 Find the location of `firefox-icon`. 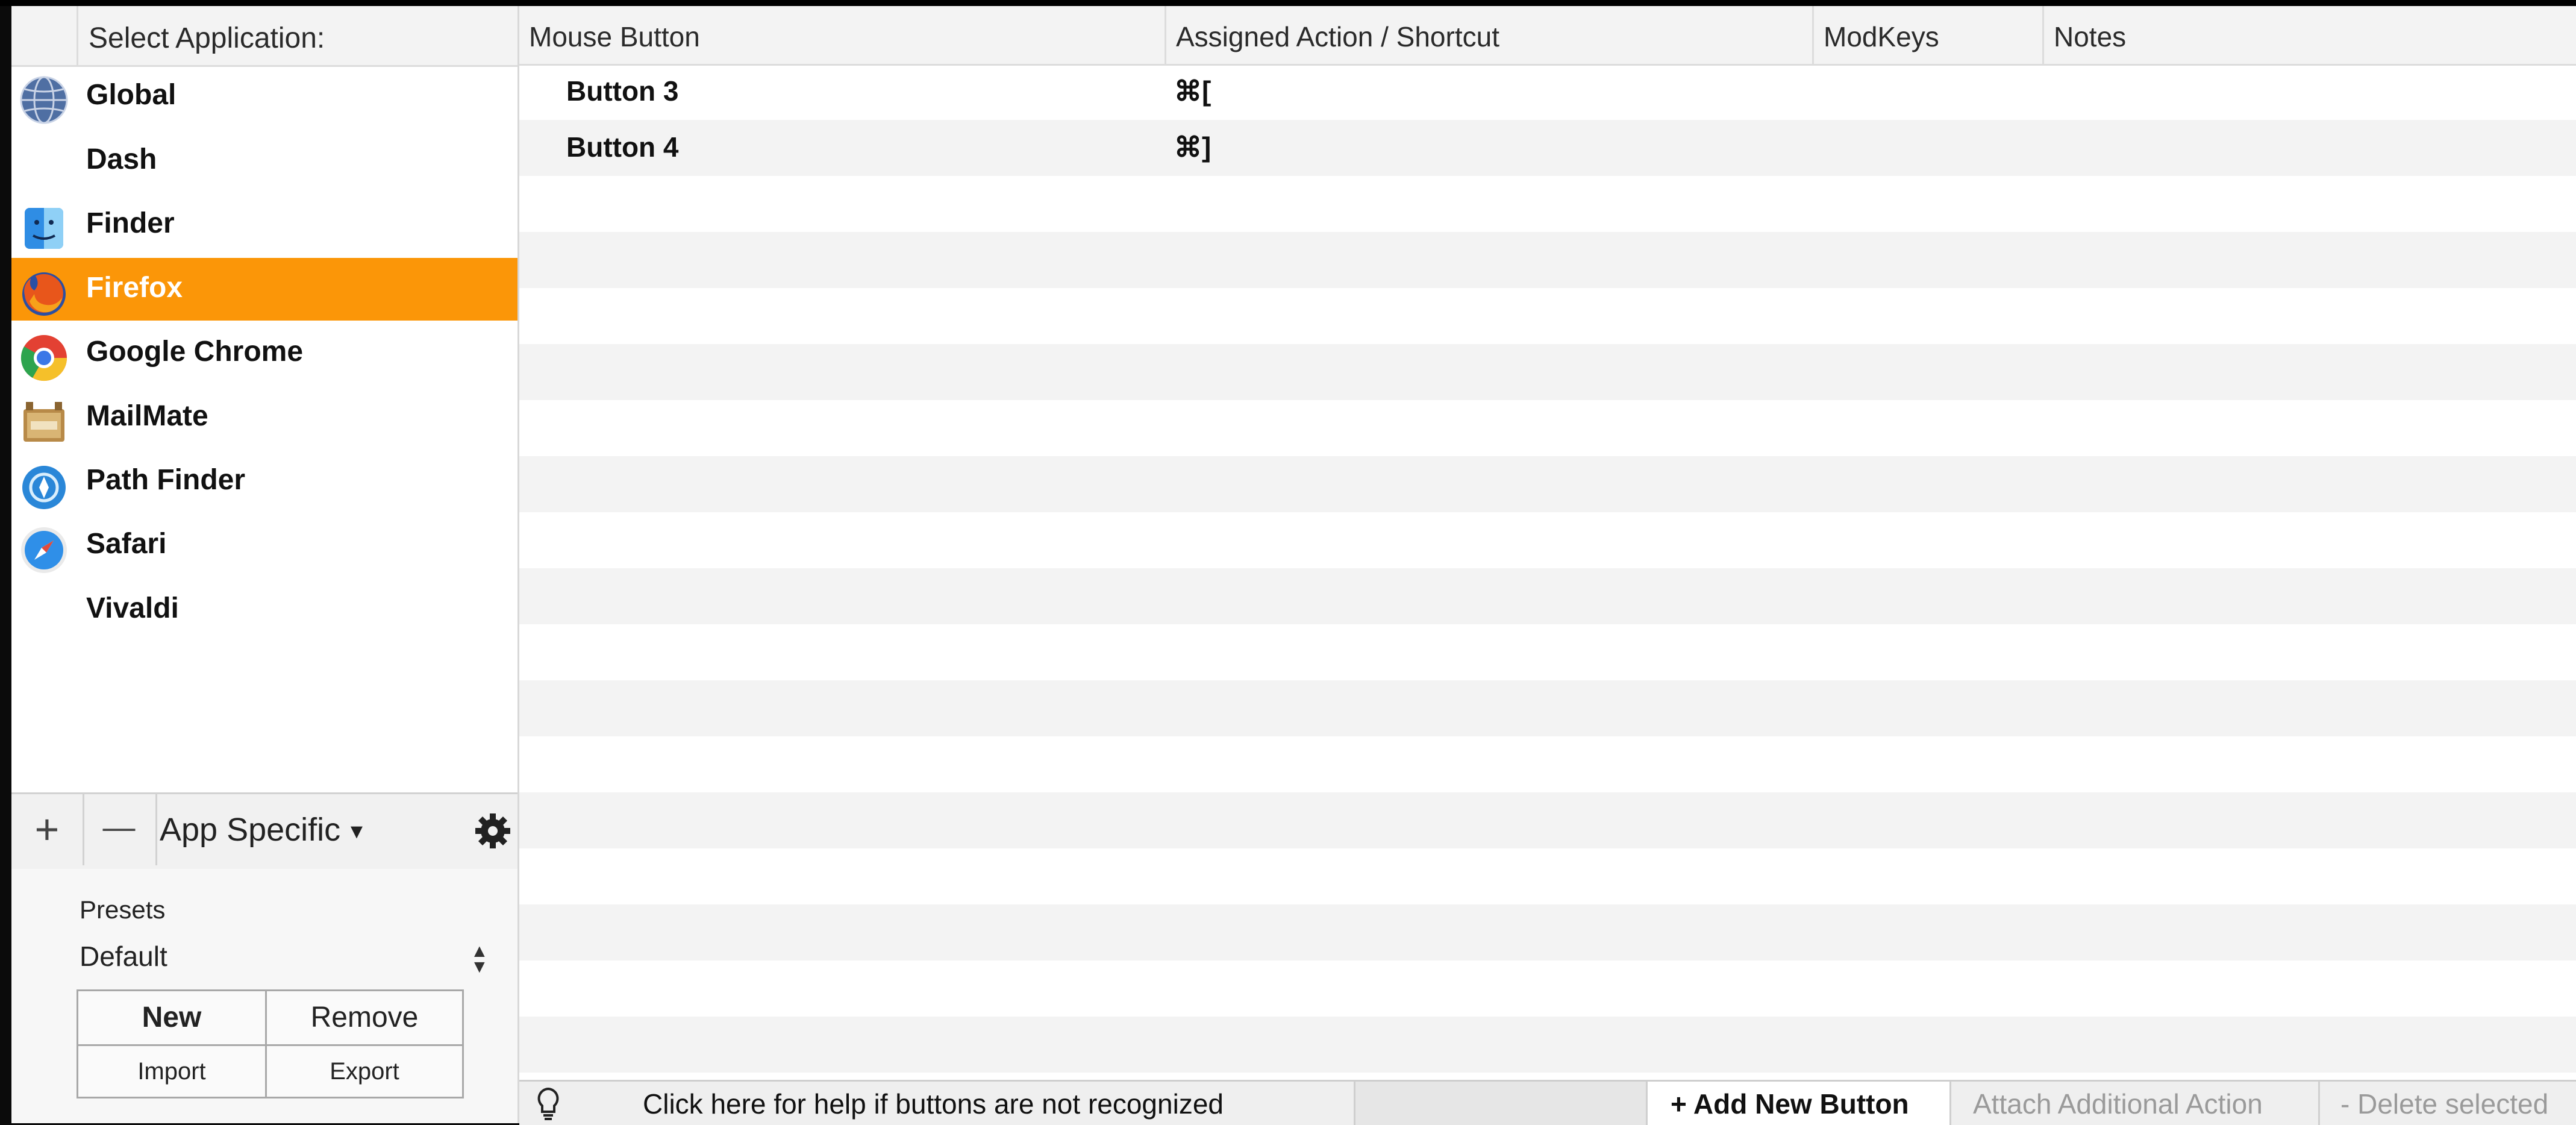

firefox-icon is located at coordinates (44, 294).